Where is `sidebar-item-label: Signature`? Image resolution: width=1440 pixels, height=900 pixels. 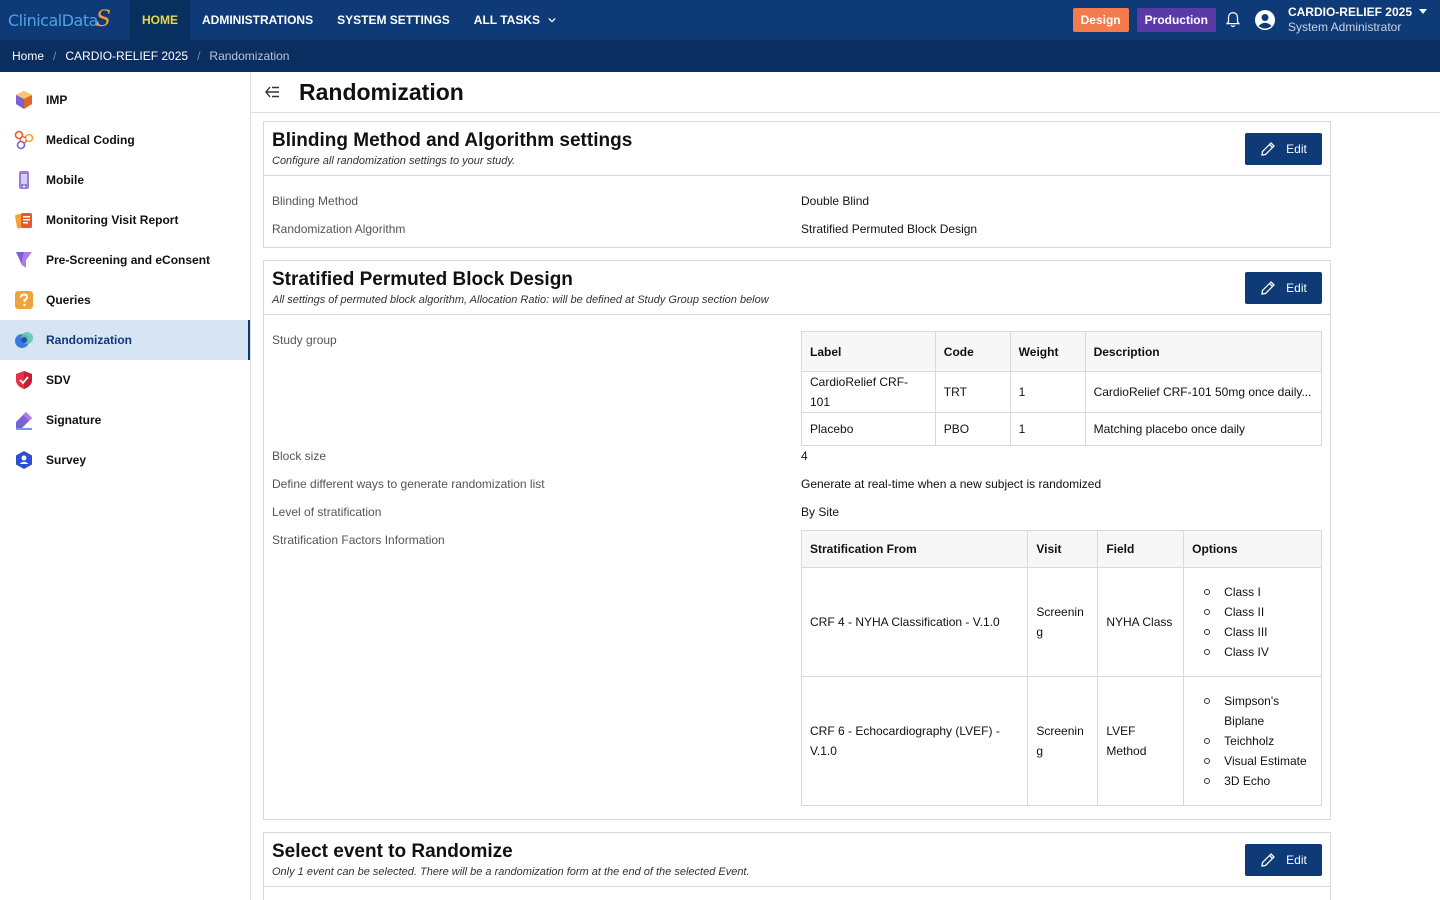
sidebar-item-label: Signature is located at coordinates (74, 420).